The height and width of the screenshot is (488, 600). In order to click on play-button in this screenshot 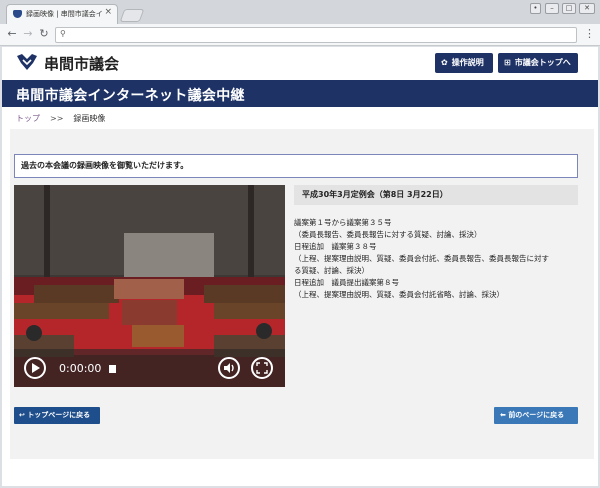, I will do `click(35, 368)`.